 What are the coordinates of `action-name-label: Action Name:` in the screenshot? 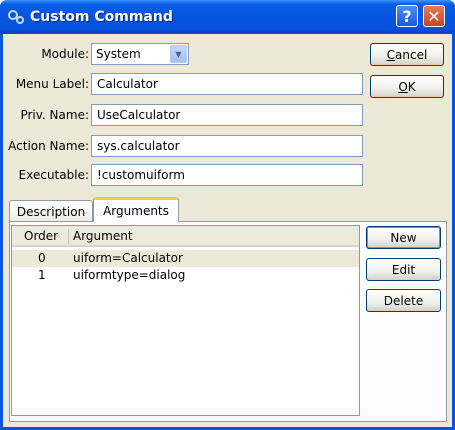 It's located at (48, 146).